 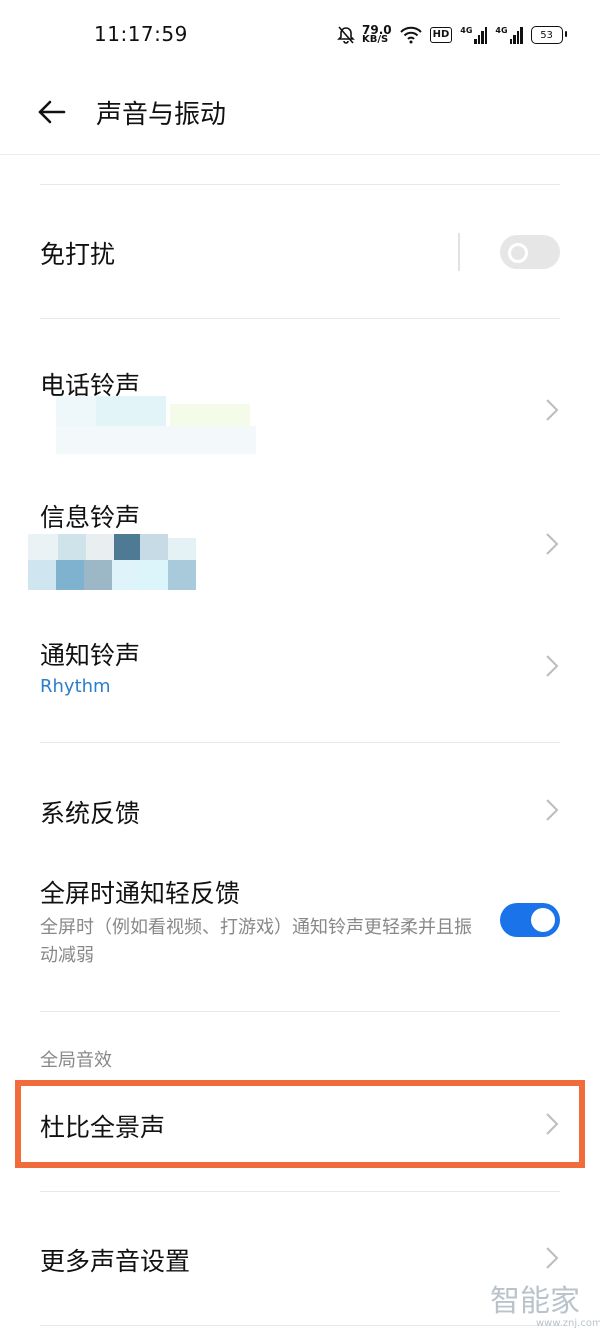 I want to click on back-arrow-icon, so click(x=52, y=112).